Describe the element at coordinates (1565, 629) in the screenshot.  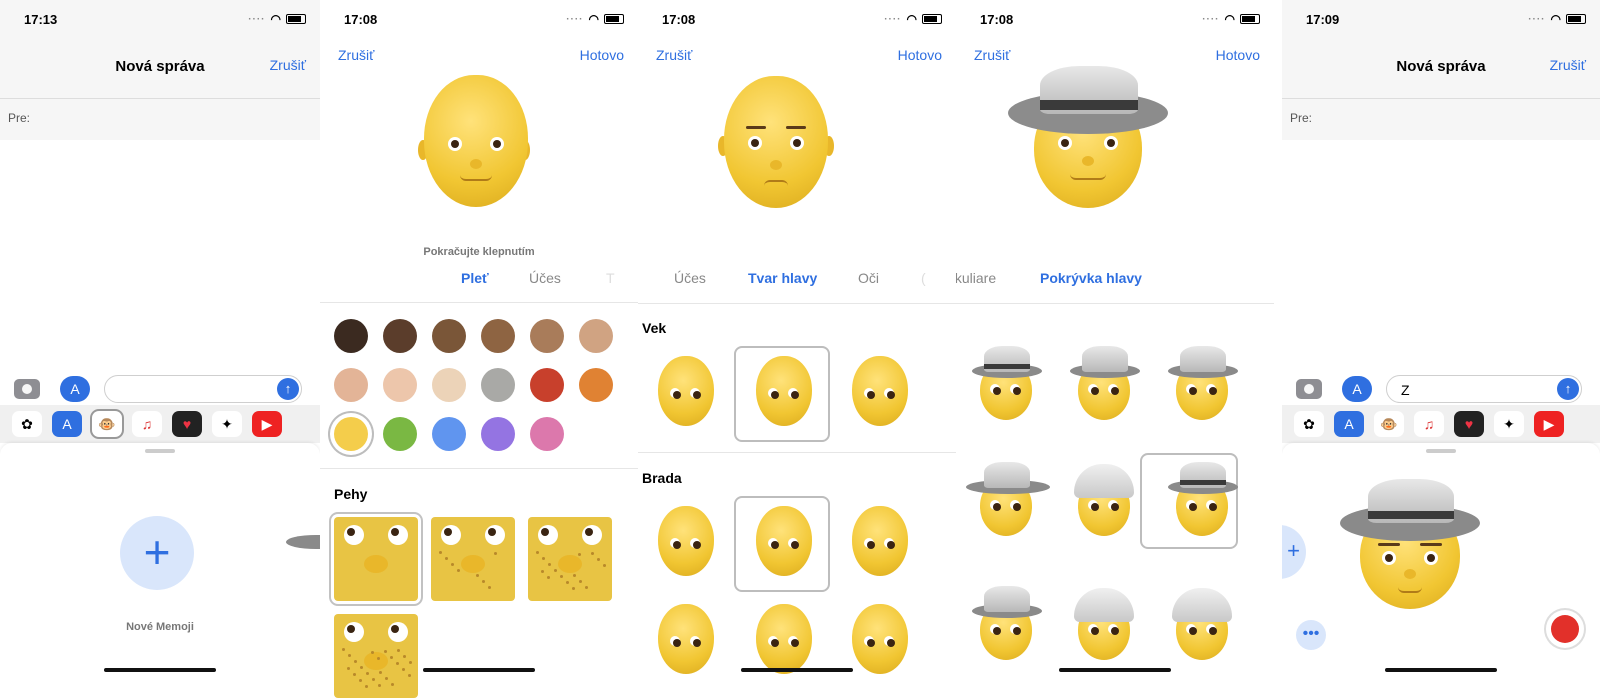
I see `record-icon` at that location.